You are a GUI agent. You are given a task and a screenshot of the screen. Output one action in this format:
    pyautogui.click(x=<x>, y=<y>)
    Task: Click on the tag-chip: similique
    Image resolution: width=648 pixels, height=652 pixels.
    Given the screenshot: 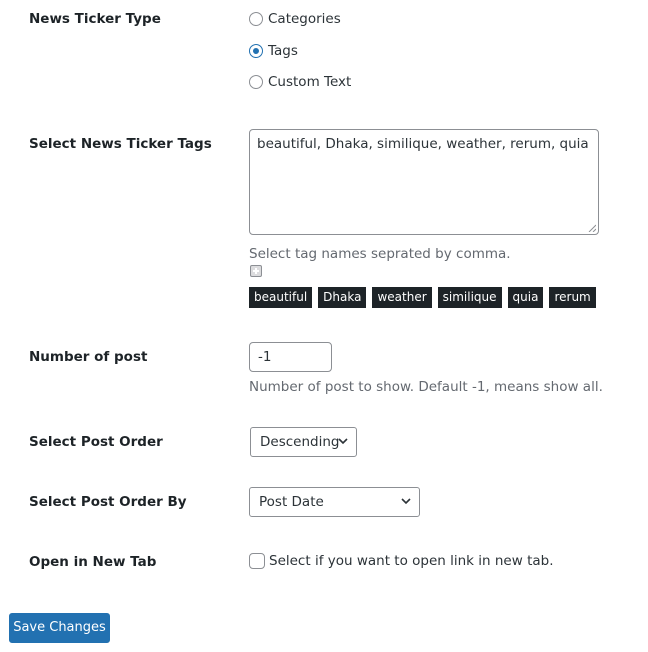 What is the action you would take?
    pyautogui.click(x=469, y=297)
    